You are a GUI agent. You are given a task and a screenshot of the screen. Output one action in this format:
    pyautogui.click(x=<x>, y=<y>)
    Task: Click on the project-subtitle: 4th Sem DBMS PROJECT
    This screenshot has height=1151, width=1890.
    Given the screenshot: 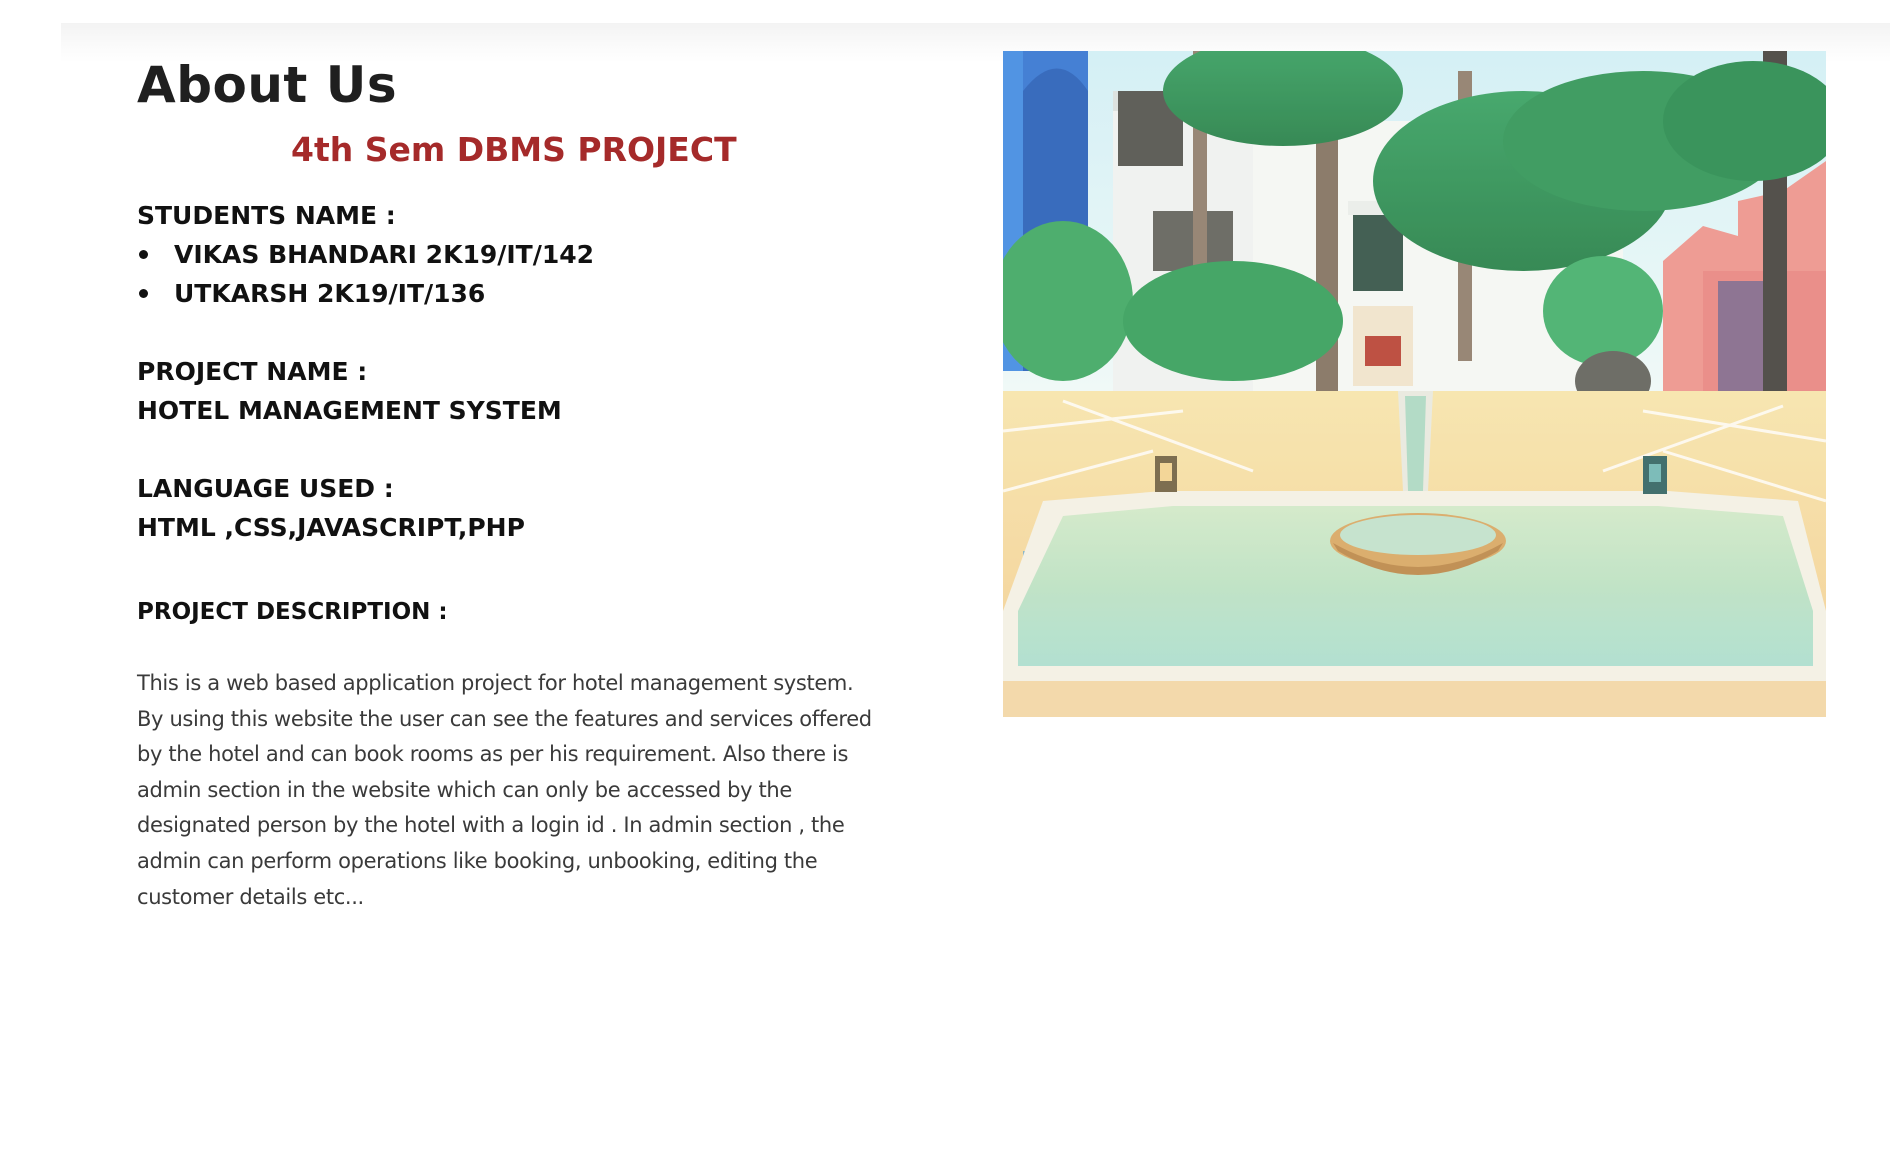 What is the action you would take?
    pyautogui.click(x=514, y=149)
    